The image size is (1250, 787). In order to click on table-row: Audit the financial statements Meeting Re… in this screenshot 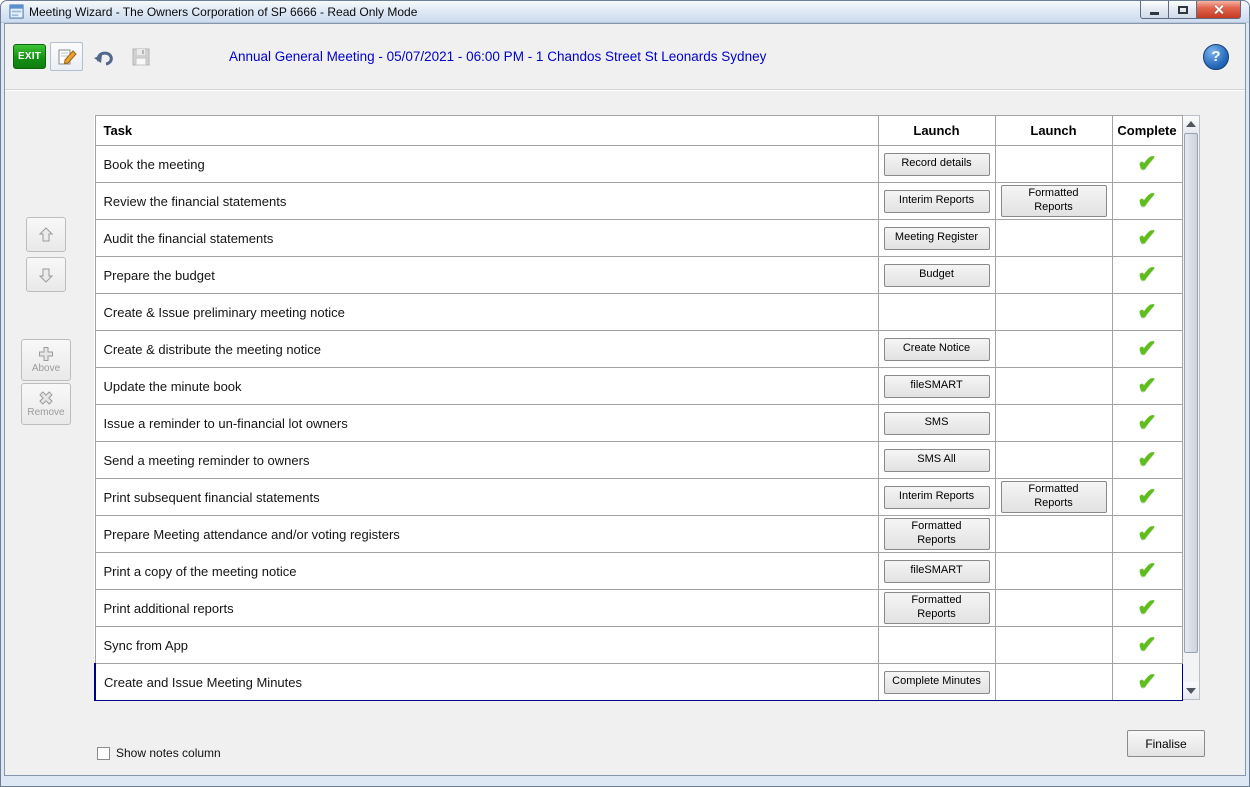, I will do `click(638, 238)`.